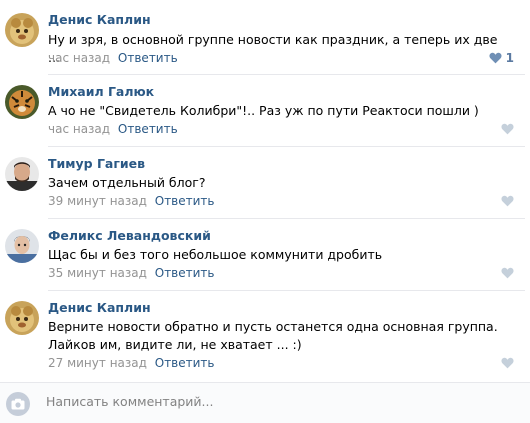 The width and height of the screenshot is (530, 423). I want to click on comment-time: 39 минут назад, so click(97, 201).